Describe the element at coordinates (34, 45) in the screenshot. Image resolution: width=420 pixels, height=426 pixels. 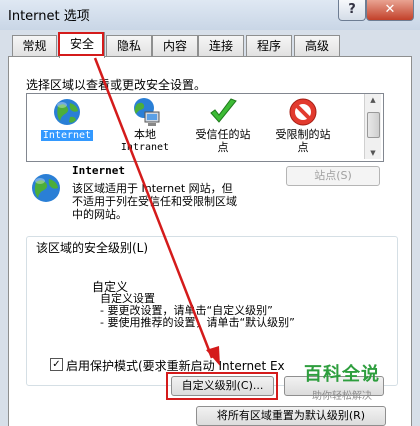
I see `tab-general: 常规` at that location.